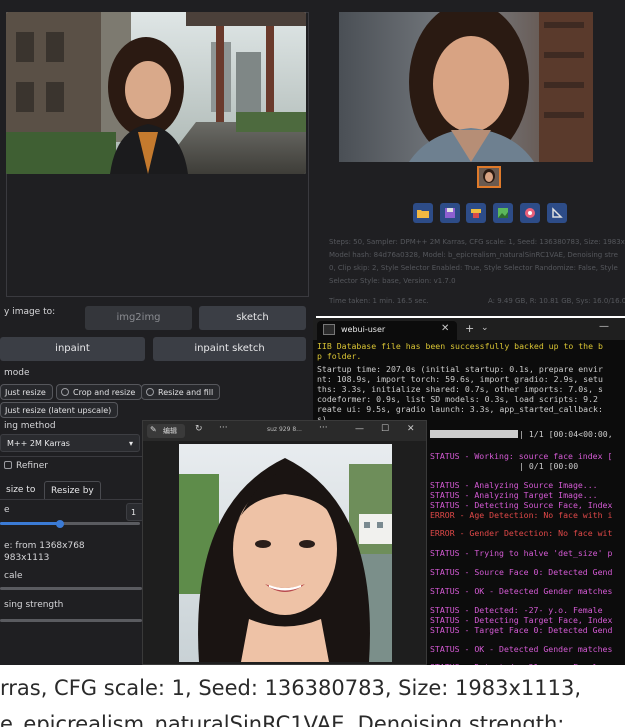 The width and height of the screenshot is (625, 727). What do you see at coordinates (473, 461) in the screenshot?
I see `terminal-spacer` at bounding box center [473, 461].